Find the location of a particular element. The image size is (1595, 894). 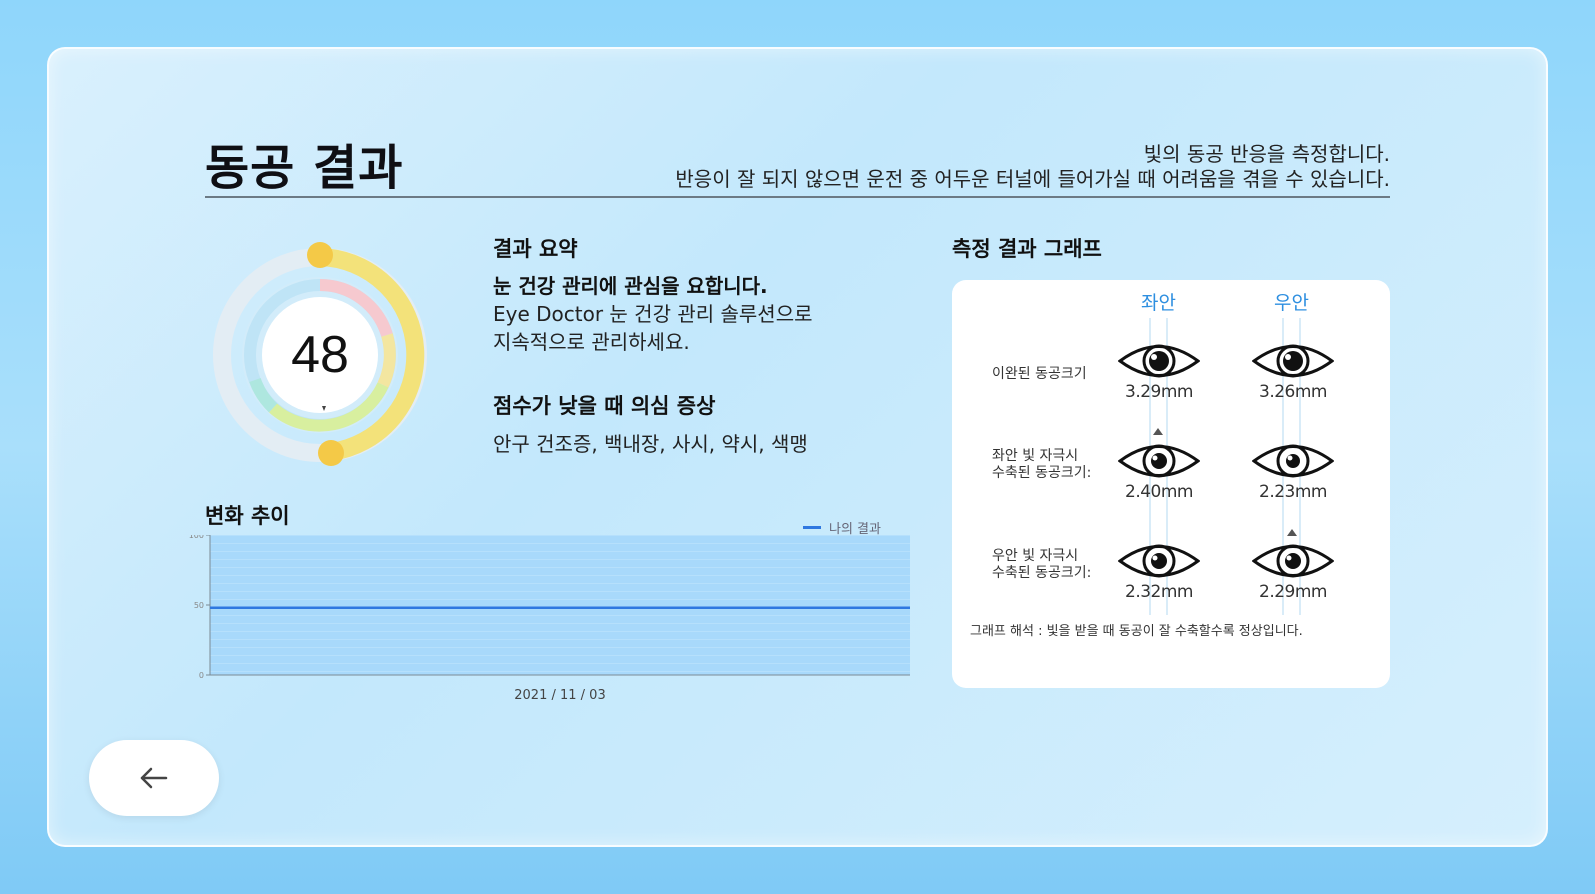

summary-heading: 결과 요약 is located at coordinates (535, 249).